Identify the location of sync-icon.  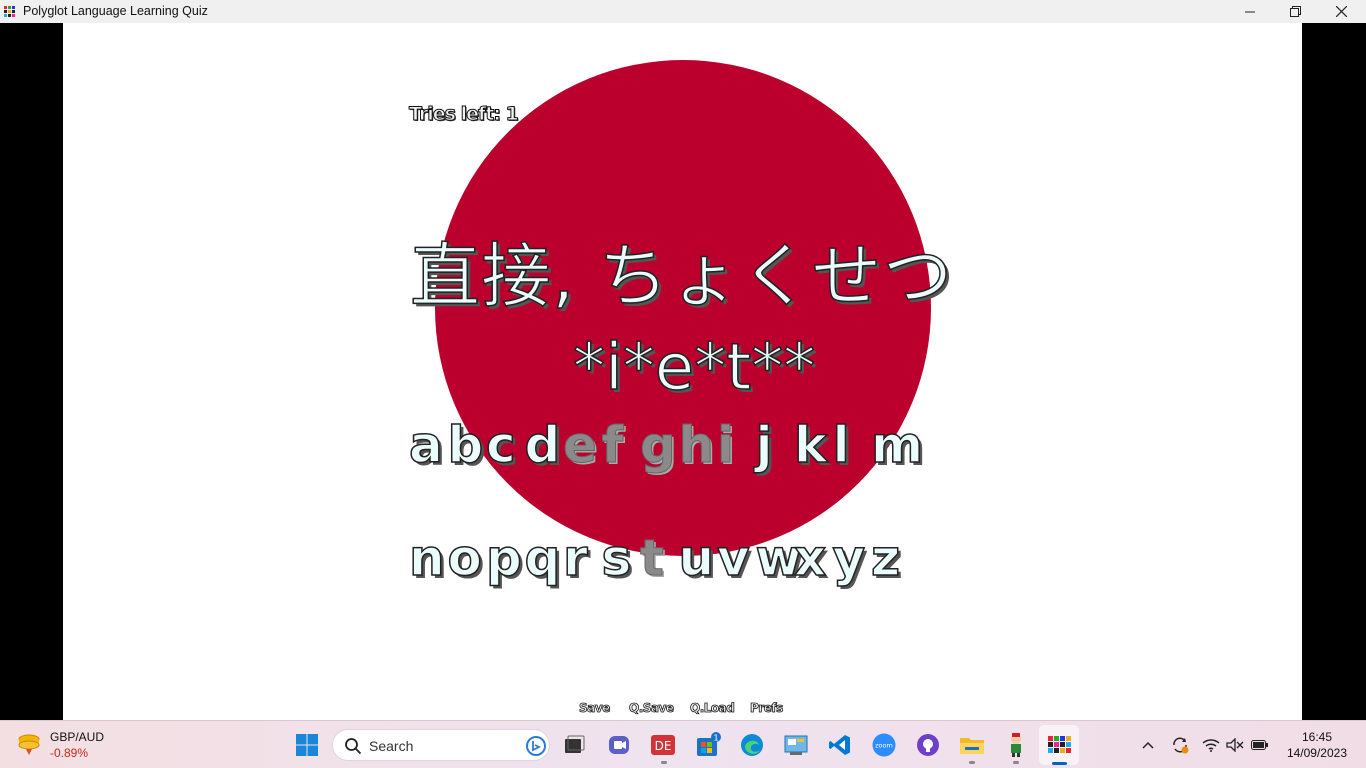
(1180, 745).